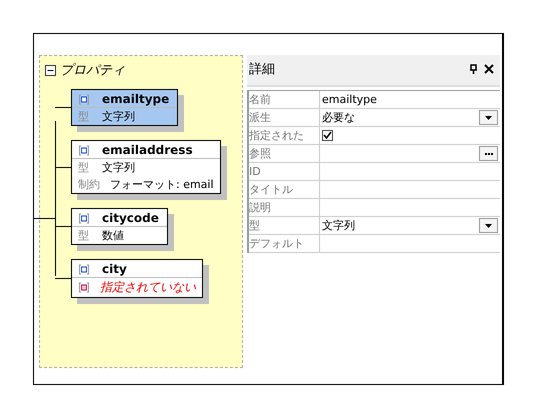  I want to click on node-name: citycode, so click(130, 218).